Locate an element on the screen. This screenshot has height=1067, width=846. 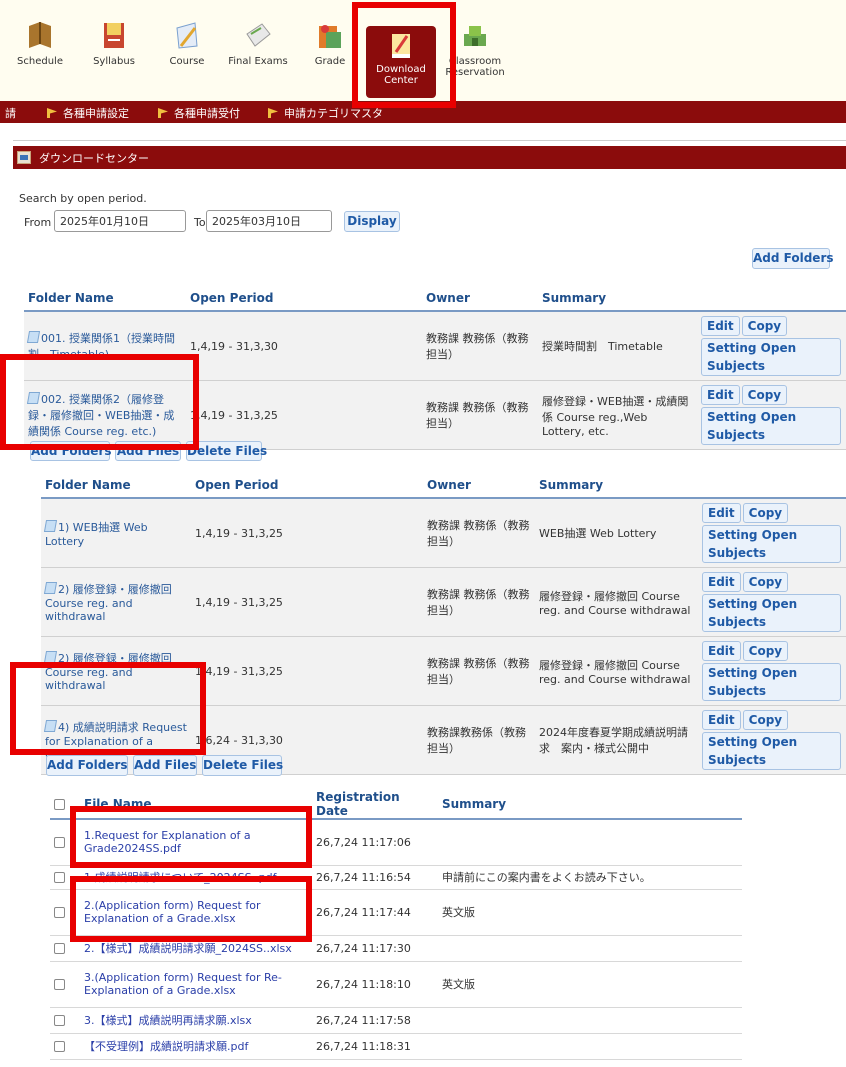
file-link: 1.成績説明請求について_2024SS..pdf is located at coordinates (180, 877).